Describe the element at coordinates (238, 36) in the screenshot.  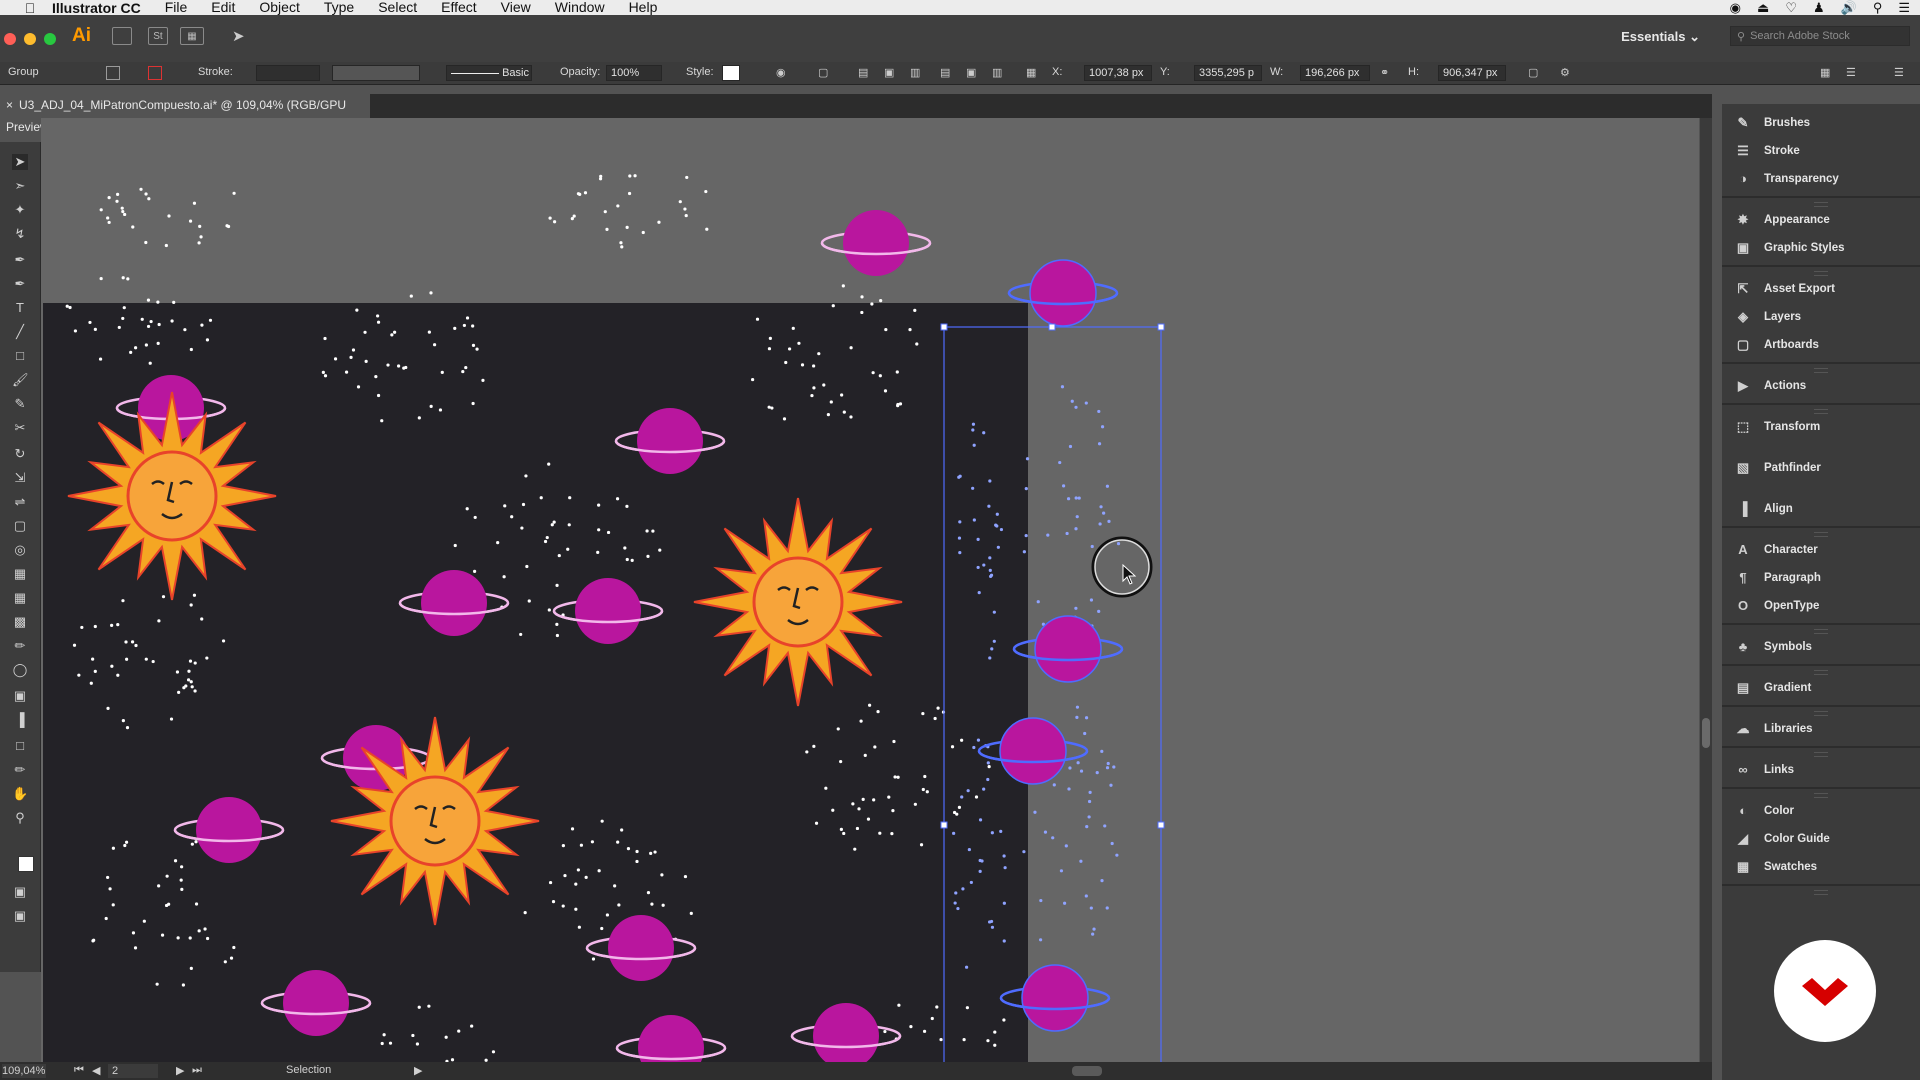
I see `gpu-performance-icon: ➤` at that location.